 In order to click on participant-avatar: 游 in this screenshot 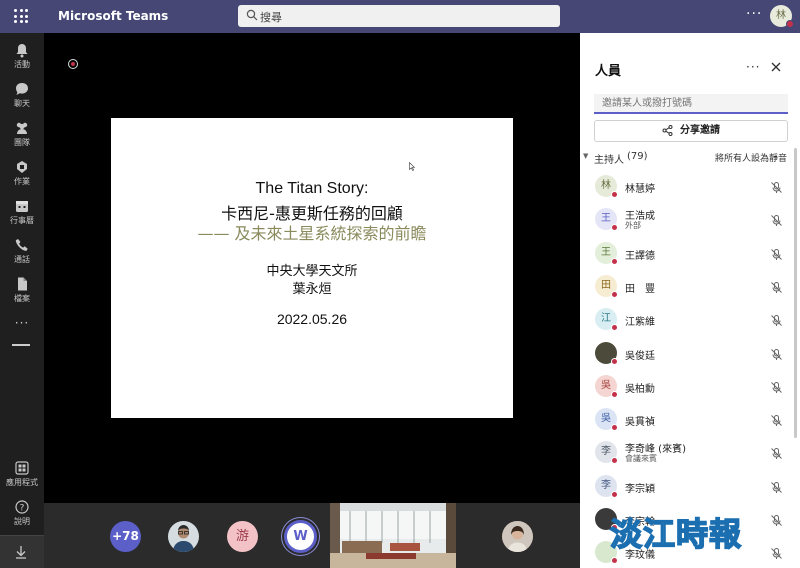, I will do `click(242, 536)`.